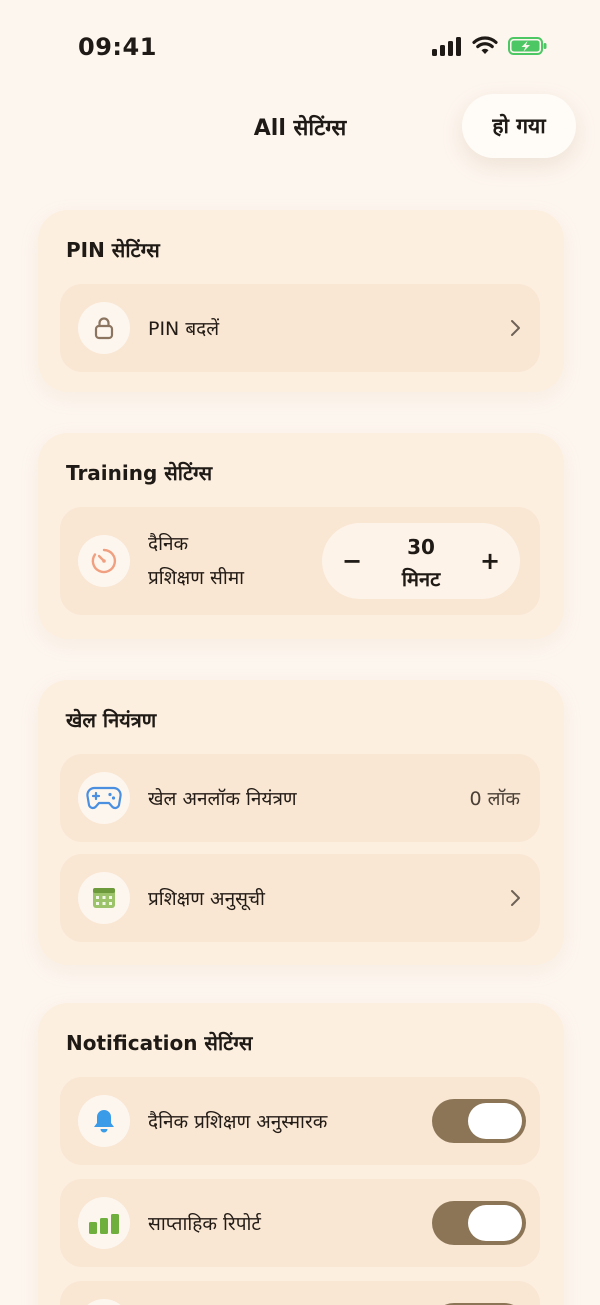 Image resolution: width=600 pixels, height=1305 pixels. I want to click on daily-limit-stepper: − 30 मिनट +, so click(421, 561).